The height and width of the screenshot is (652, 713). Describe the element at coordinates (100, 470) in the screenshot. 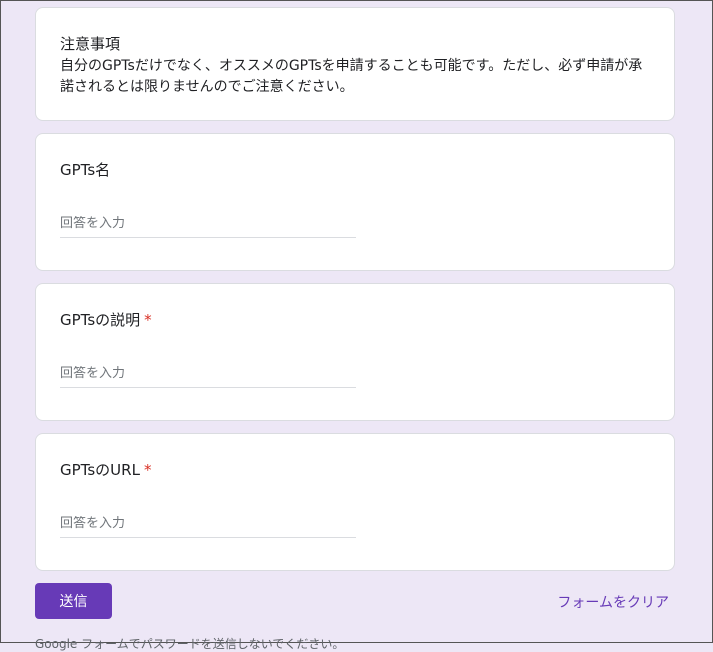

I see `question-label: GPTsのURL` at that location.